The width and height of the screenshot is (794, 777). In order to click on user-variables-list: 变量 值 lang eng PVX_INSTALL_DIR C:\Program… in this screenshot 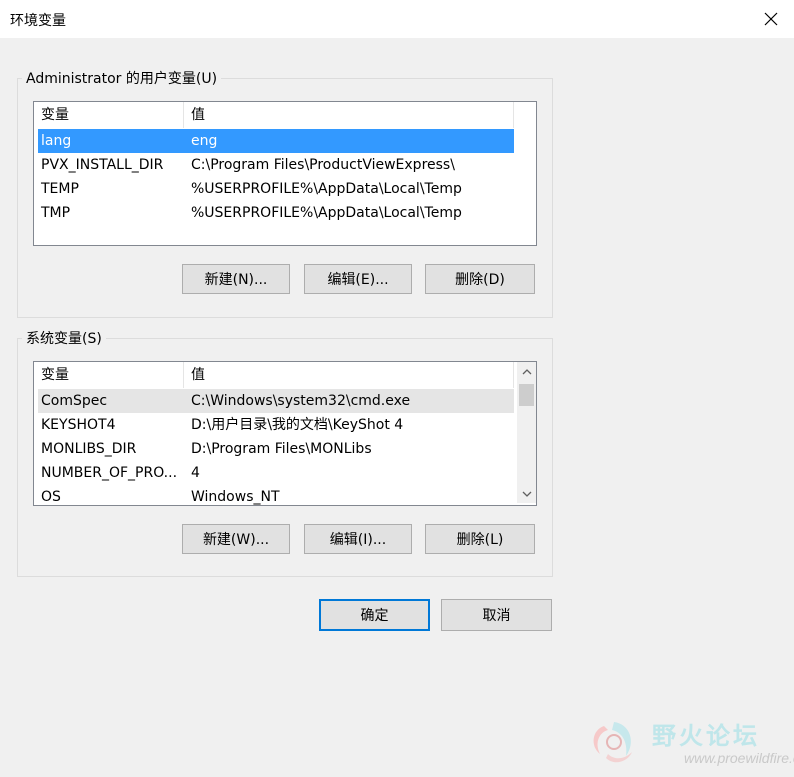, I will do `click(285, 173)`.